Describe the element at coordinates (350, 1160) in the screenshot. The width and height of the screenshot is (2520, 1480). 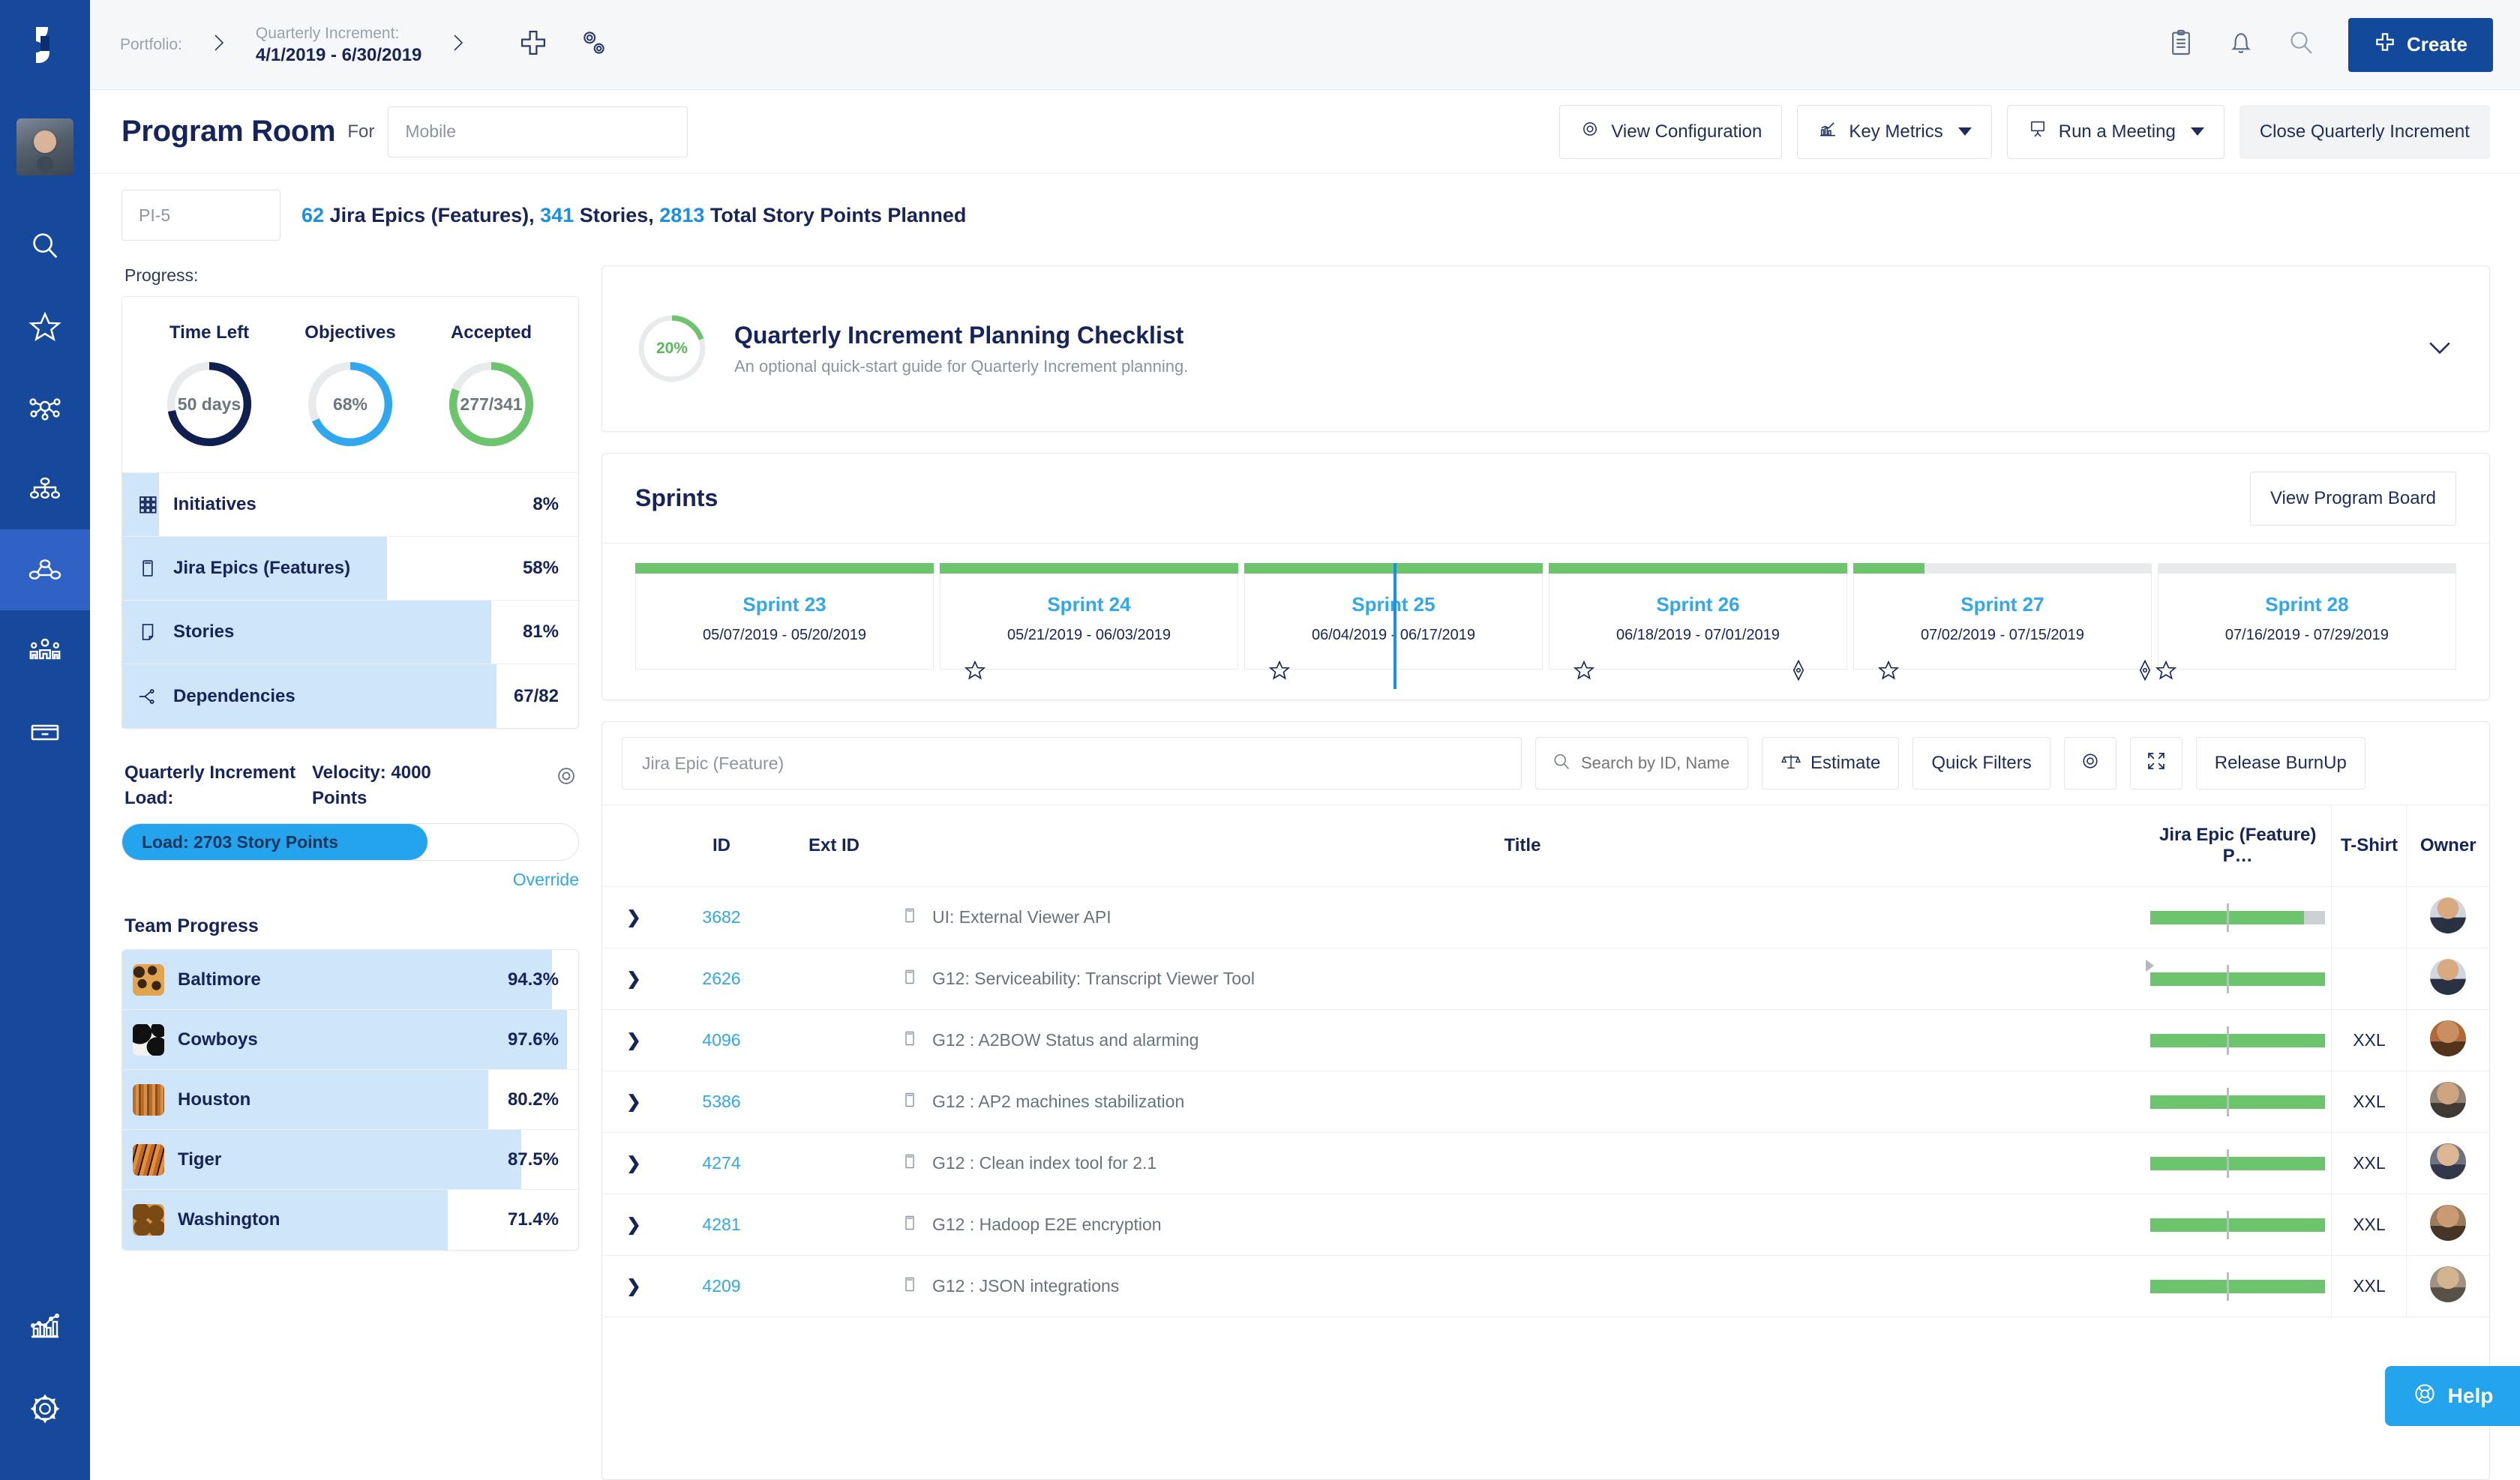
I see `team-row: Tiger 87.5%` at that location.